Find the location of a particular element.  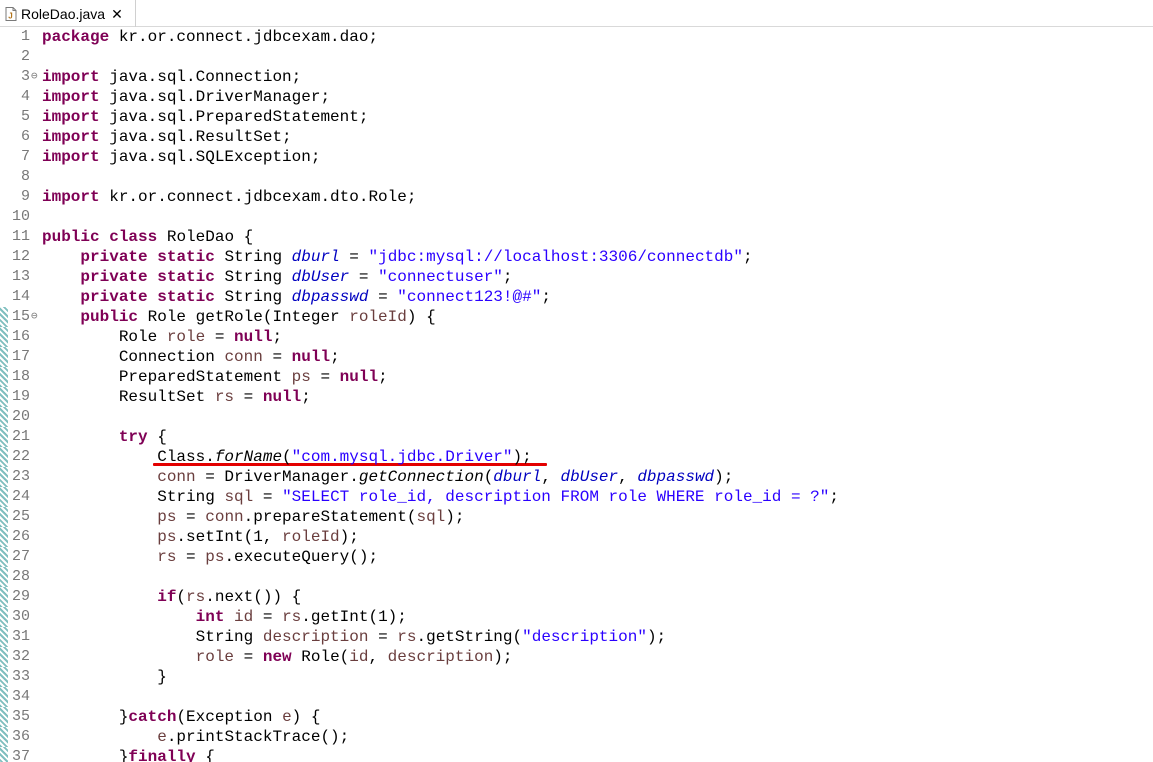

close-icon: ✕ is located at coordinates (117, 14).